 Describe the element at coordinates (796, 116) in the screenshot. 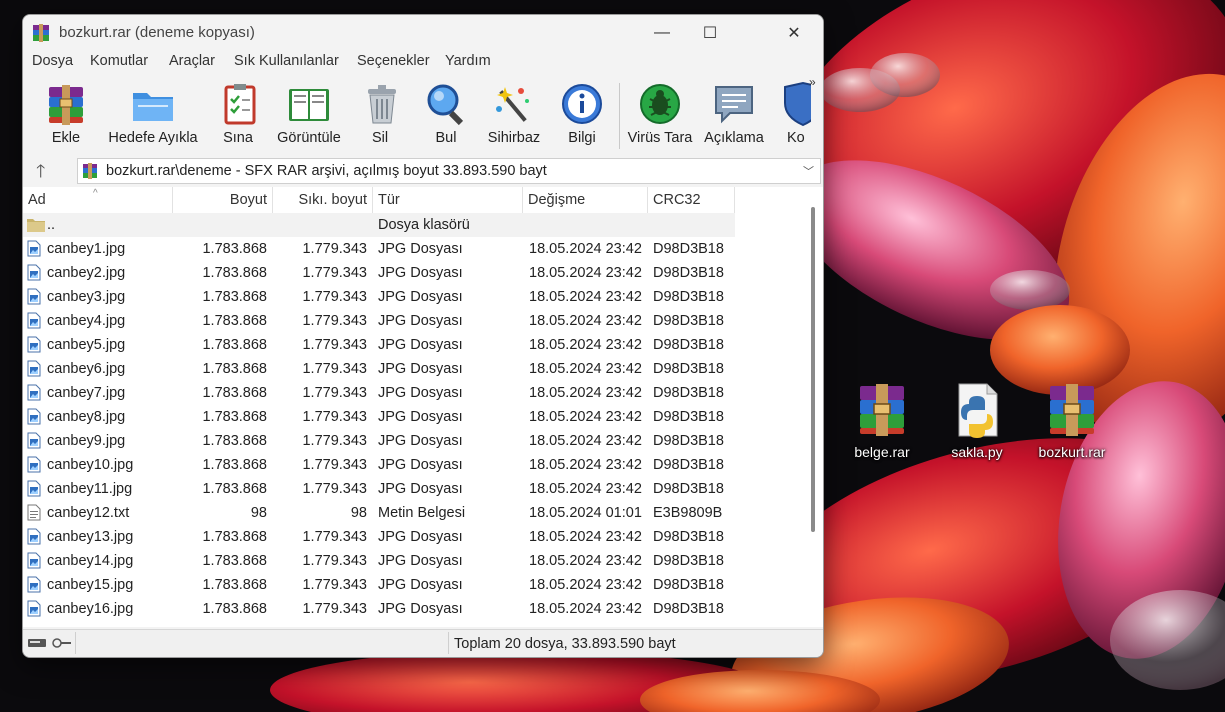

I see `toolbar-protect-button: Ko` at that location.